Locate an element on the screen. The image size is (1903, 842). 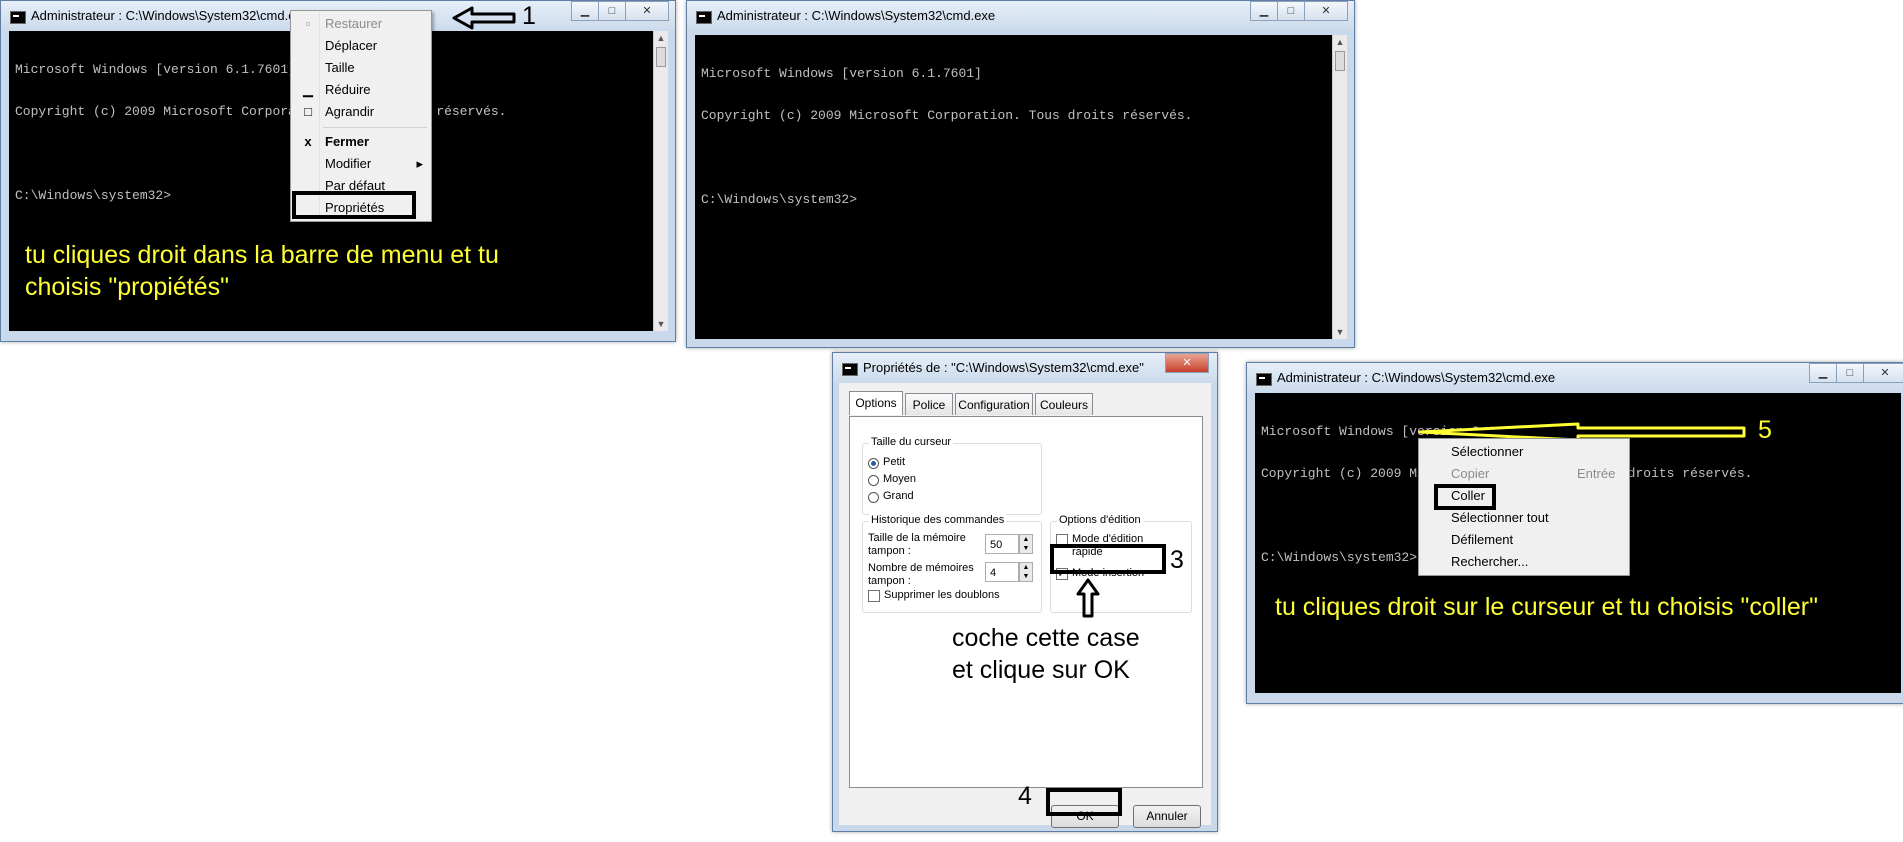
highlight-ok-button is located at coordinates (1084, 802).